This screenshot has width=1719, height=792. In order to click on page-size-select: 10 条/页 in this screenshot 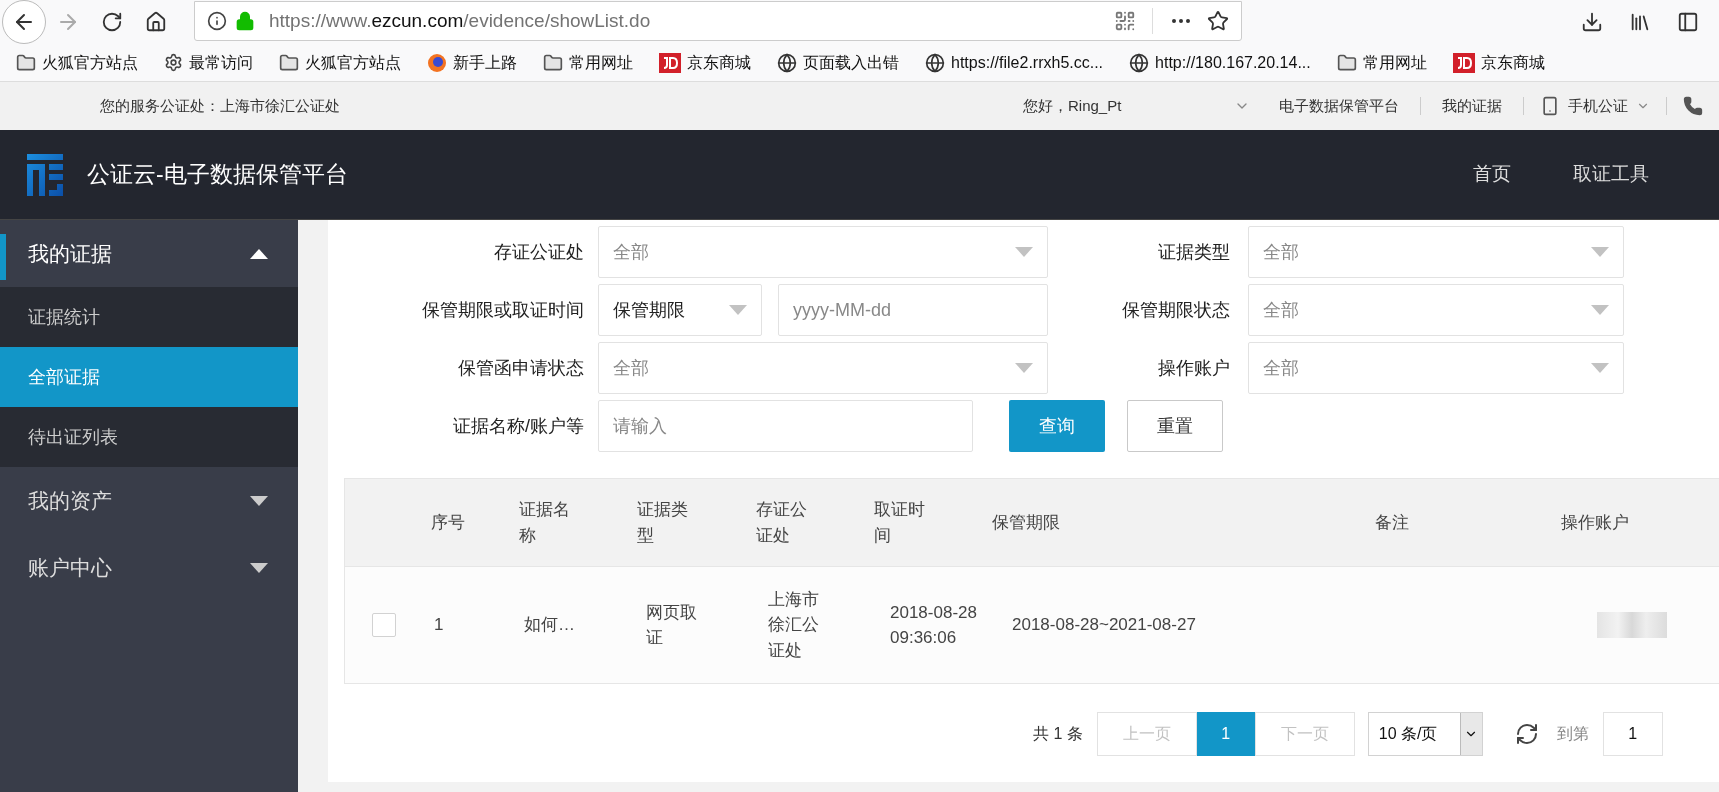, I will do `click(1425, 734)`.